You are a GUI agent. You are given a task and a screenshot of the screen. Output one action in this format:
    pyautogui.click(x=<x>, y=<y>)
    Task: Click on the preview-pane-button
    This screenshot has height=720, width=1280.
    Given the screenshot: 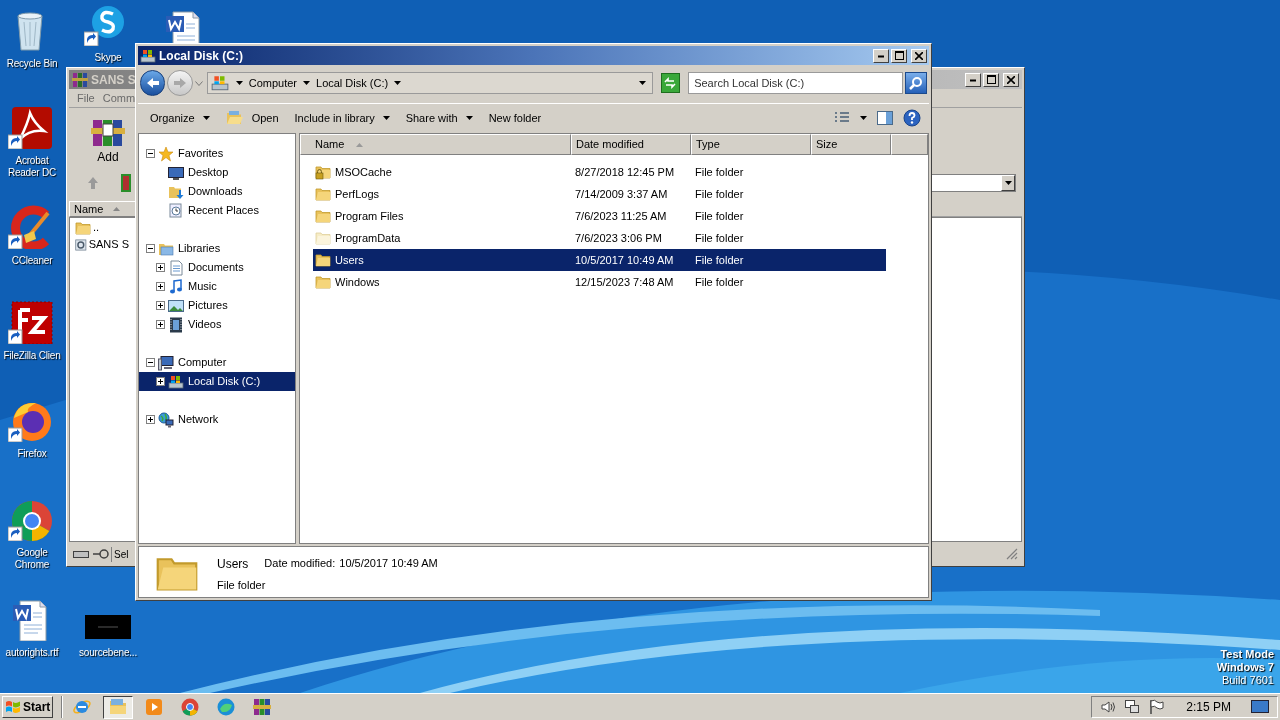 What is the action you would take?
    pyautogui.click(x=885, y=118)
    